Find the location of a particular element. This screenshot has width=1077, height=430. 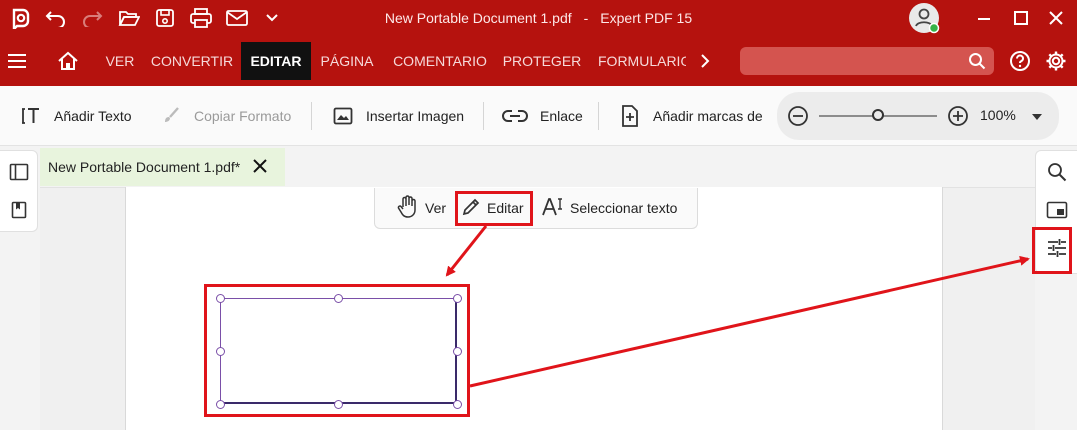

brush-icon is located at coordinates (171, 116).